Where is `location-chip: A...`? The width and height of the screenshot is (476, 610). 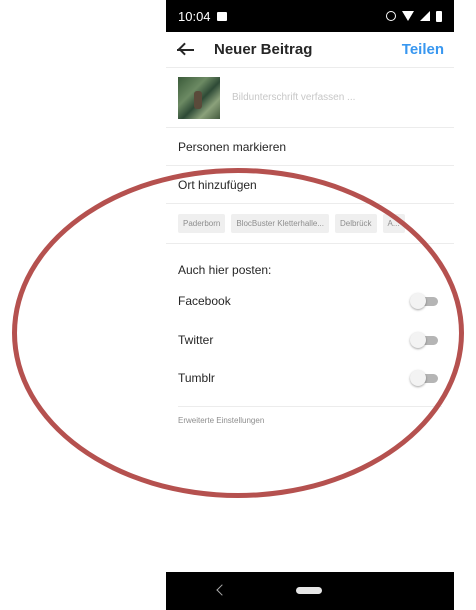
location-chip: A... is located at coordinates (393, 223).